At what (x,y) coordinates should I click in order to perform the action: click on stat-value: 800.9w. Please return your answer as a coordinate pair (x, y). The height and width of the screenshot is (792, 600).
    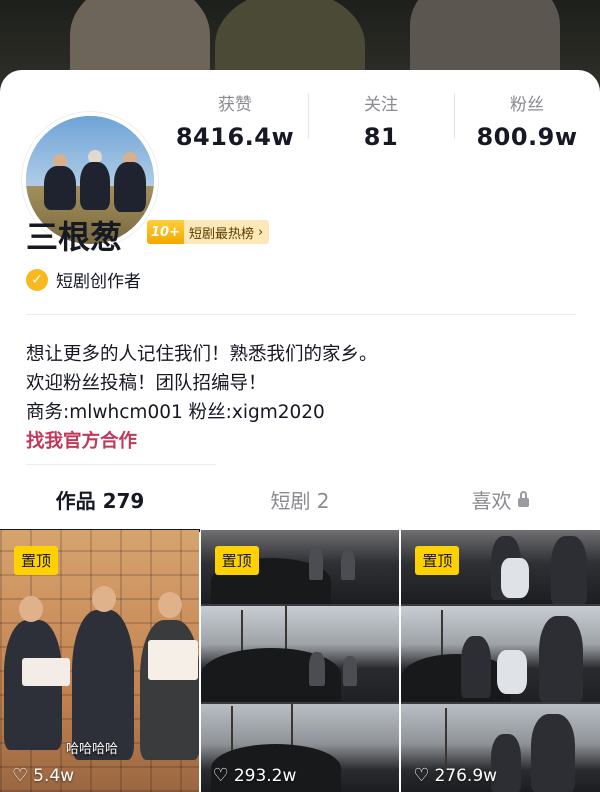
    Looking at the image, I should click on (527, 137).